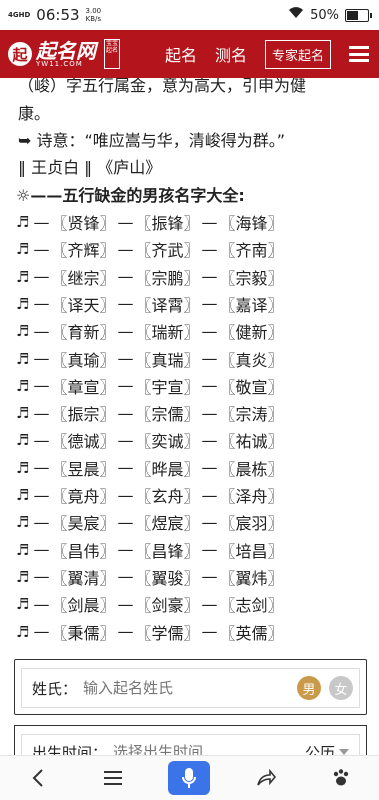 This screenshot has width=379, height=800. I want to click on poem-source: ‖ 王贞白 ‖ 《庐山》, so click(90, 167).